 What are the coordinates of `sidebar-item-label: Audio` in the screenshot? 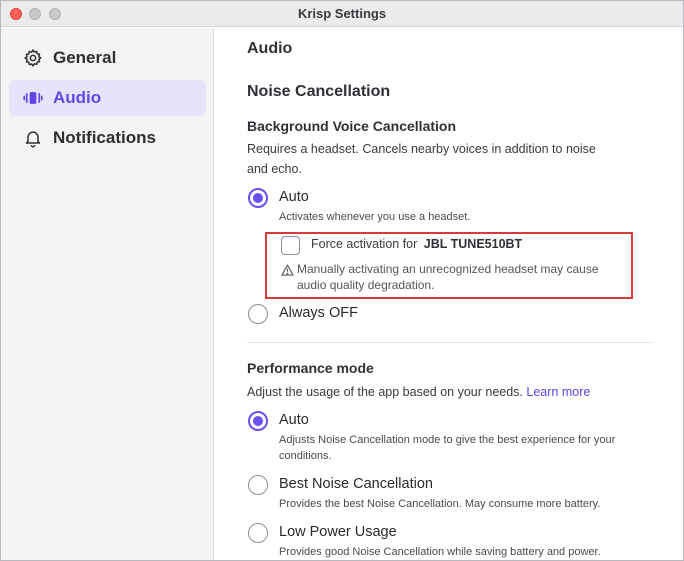 It's located at (77, 97).